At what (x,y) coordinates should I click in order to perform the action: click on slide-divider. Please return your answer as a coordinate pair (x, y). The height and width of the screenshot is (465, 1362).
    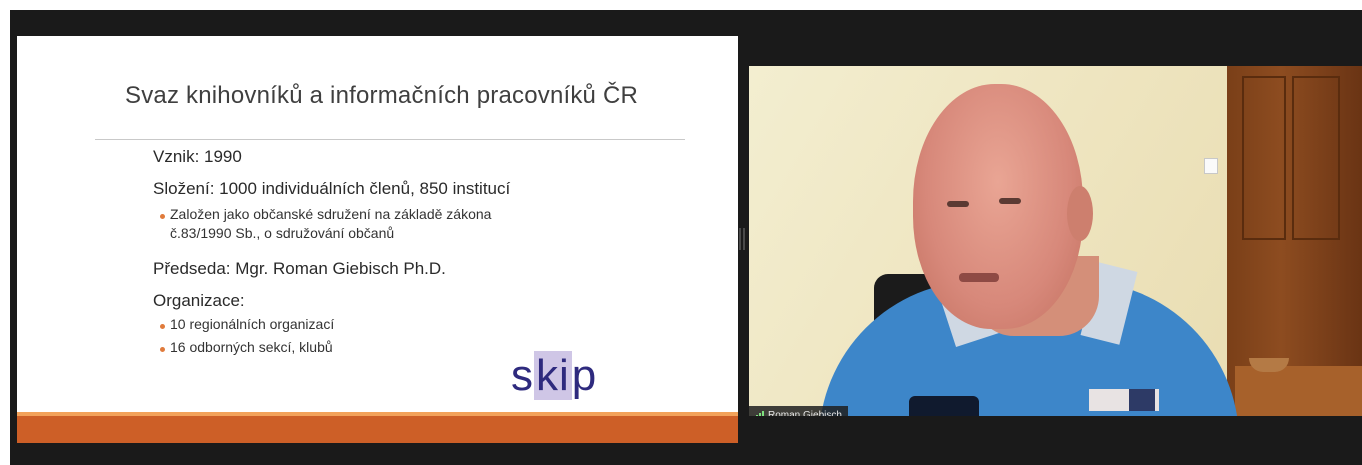
    Looking at the image, I should click on (390, 139).